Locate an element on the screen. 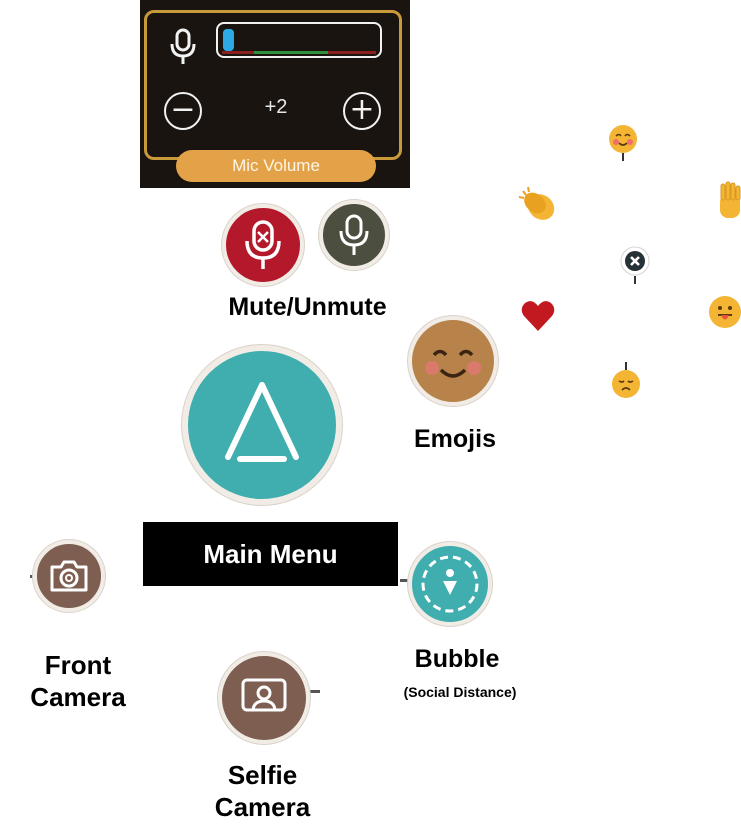 This screenshot has height=830, width=741. mic-volume-value: +2 is located at coordinates (276, 107).